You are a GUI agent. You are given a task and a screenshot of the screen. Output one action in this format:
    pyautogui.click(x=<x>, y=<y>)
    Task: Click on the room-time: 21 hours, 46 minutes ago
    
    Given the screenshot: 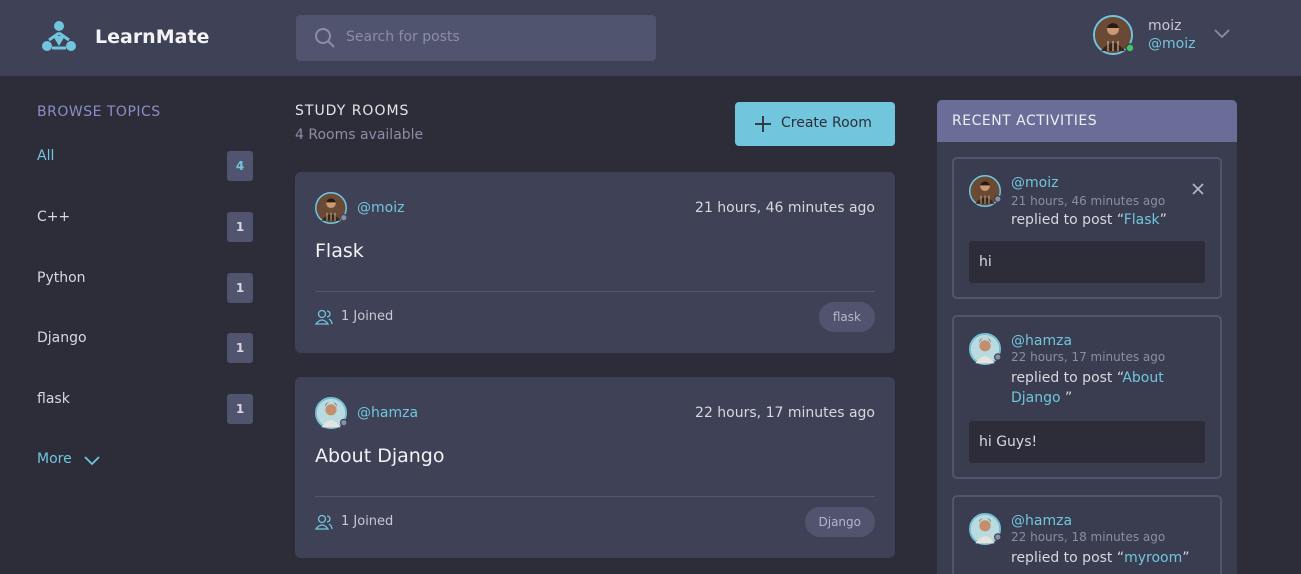 What is the action you would take?
    pyautogui.click(x=785, y=208)
    